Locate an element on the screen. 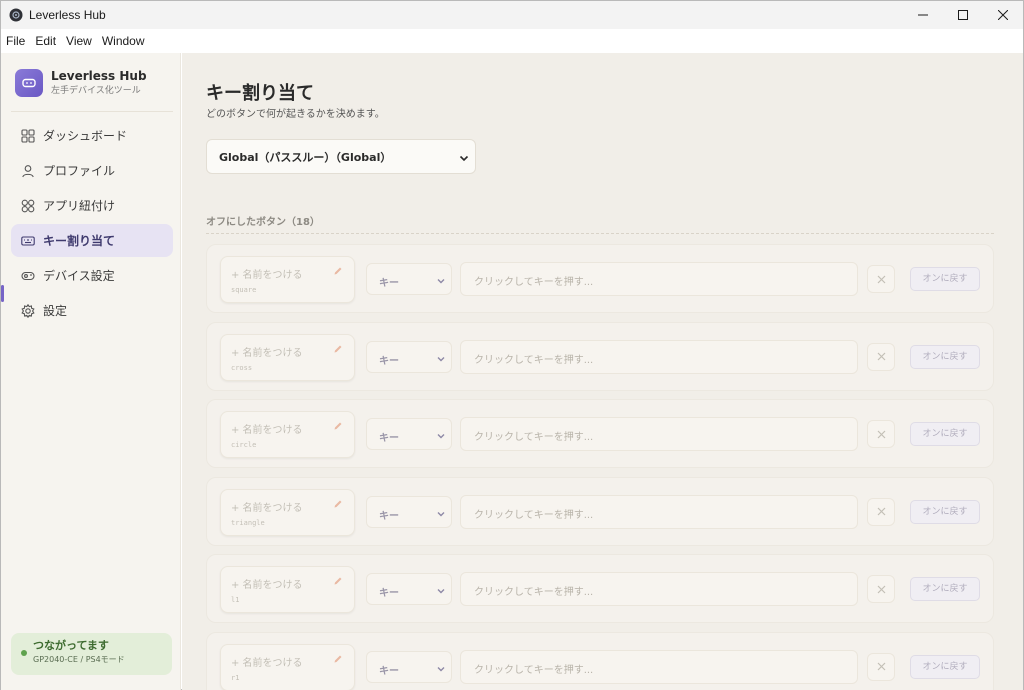 Image resolution: width=1024 pixels, height=690 pixels. button-id: square is located at coordinates (244, 290).